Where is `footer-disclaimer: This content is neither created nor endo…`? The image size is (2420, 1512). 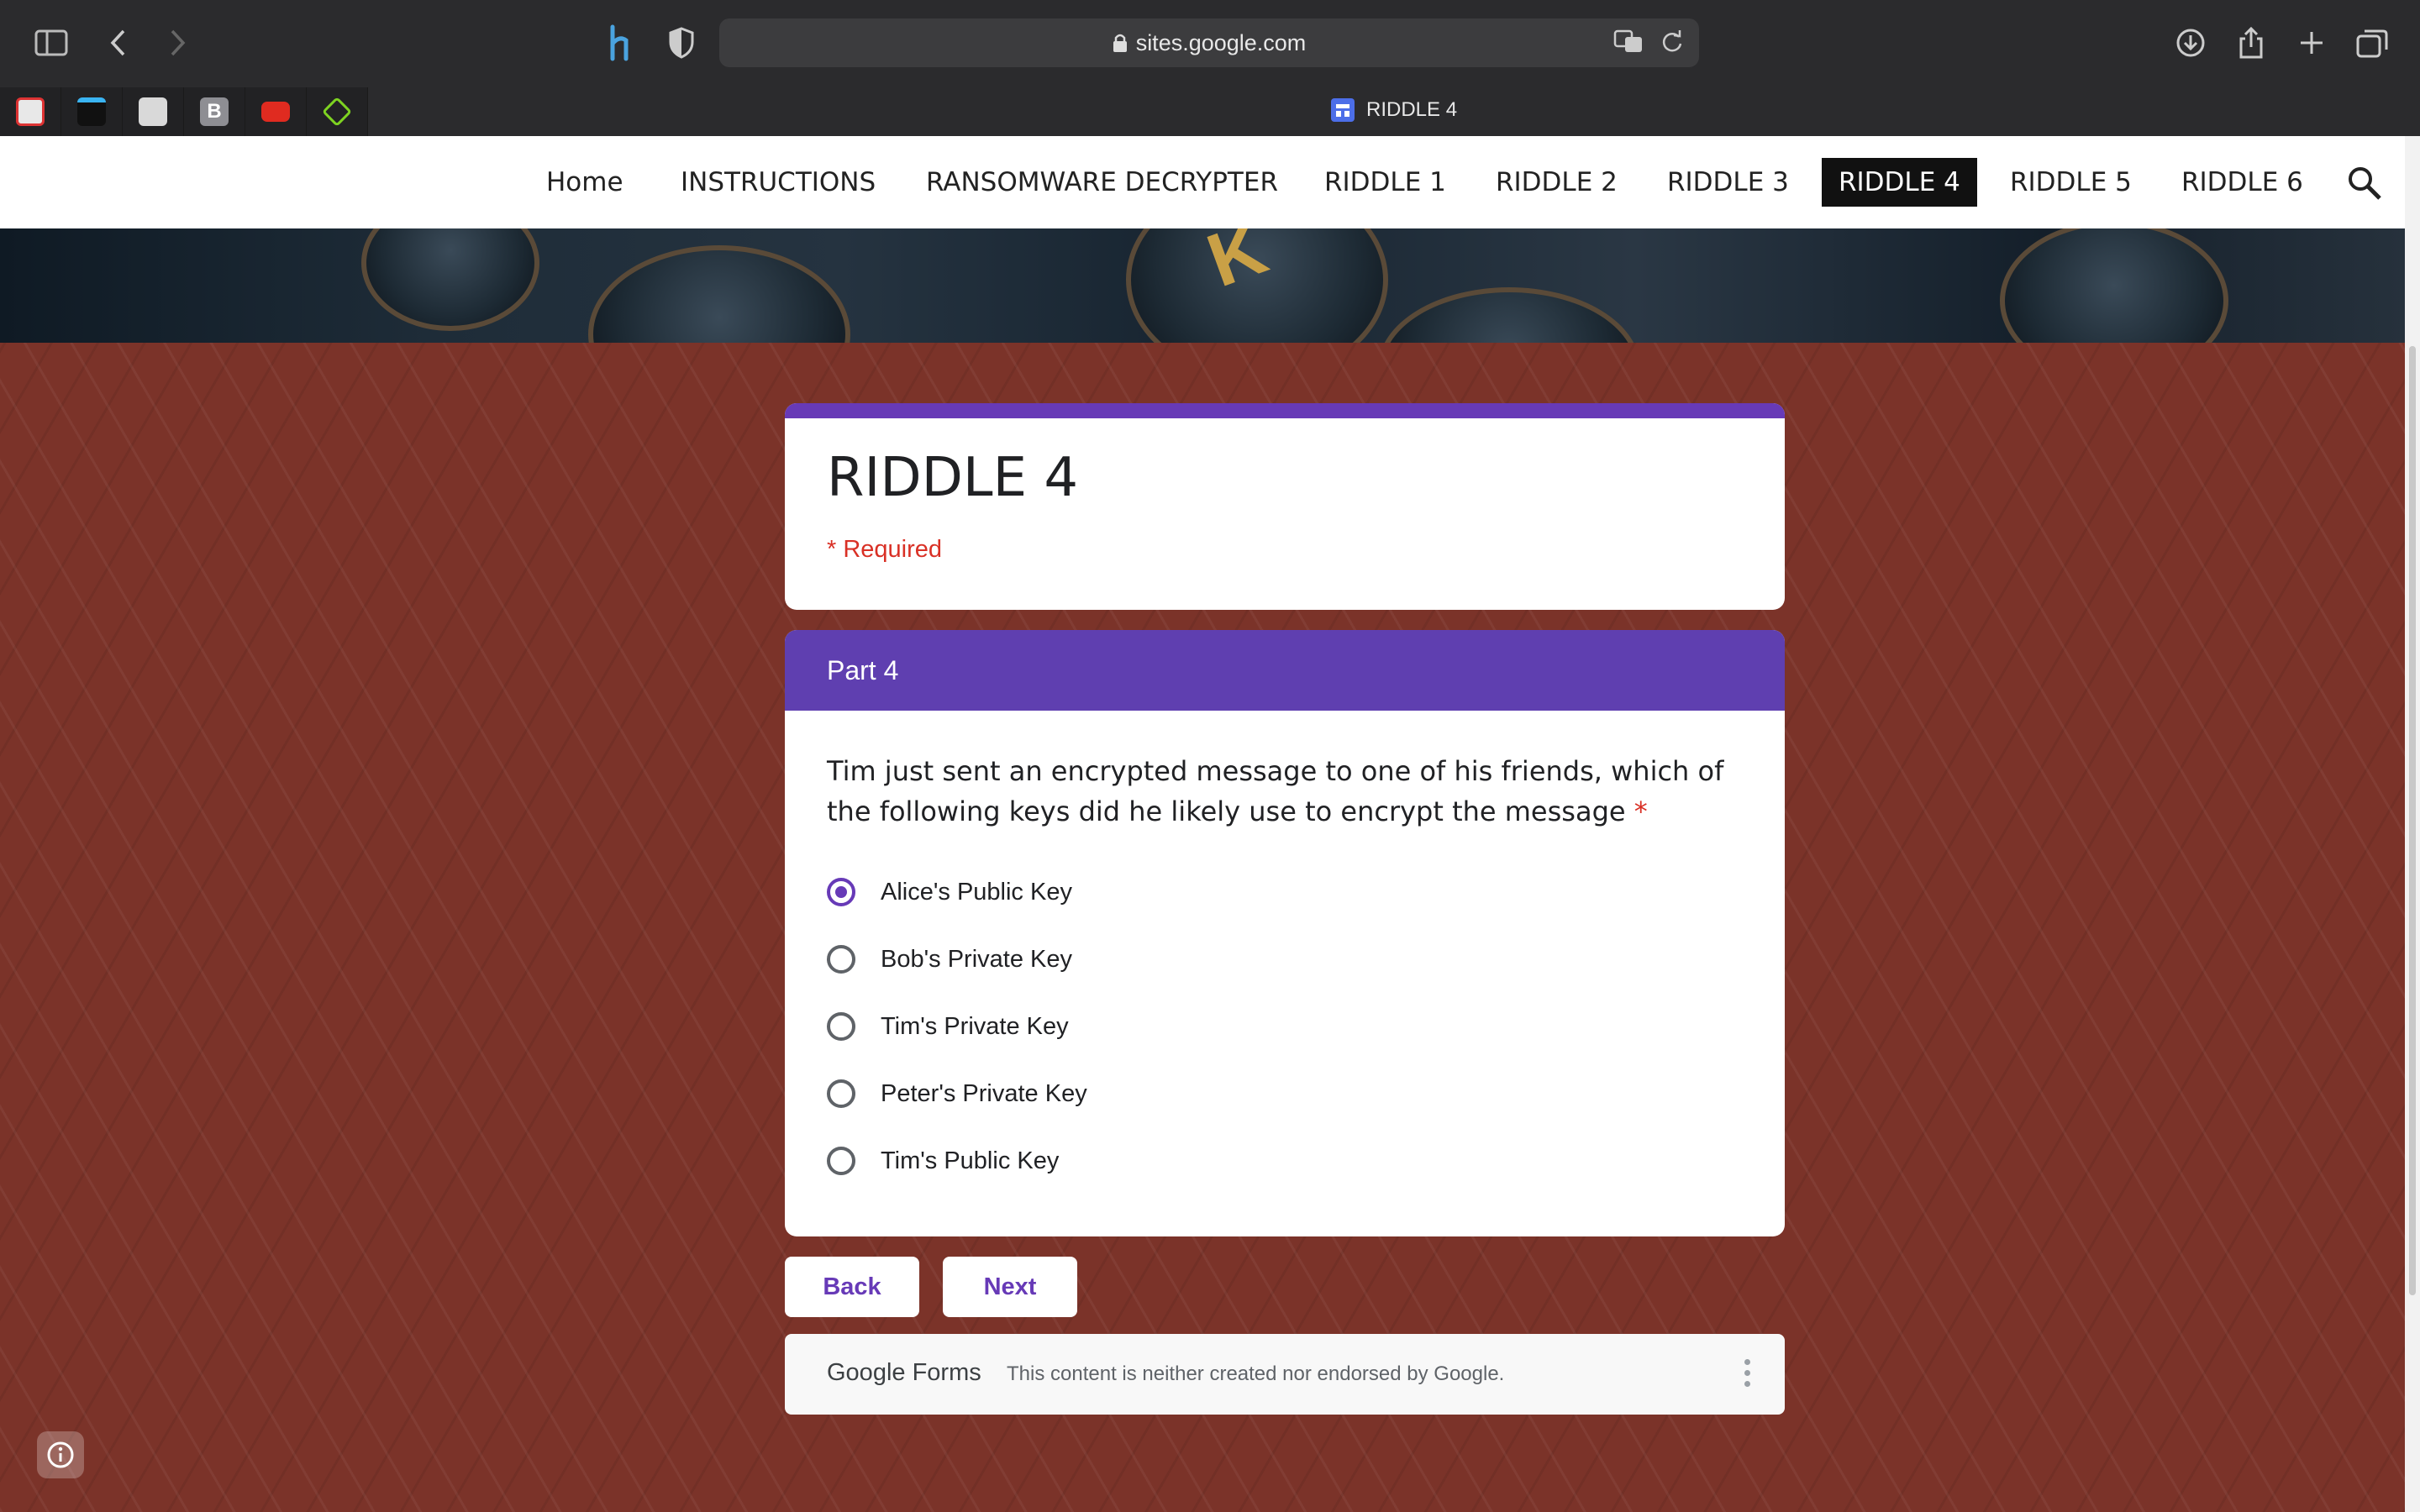
footer-disclaimer: This content is neither created nor endo… is located at coordinates (1256, 1373).